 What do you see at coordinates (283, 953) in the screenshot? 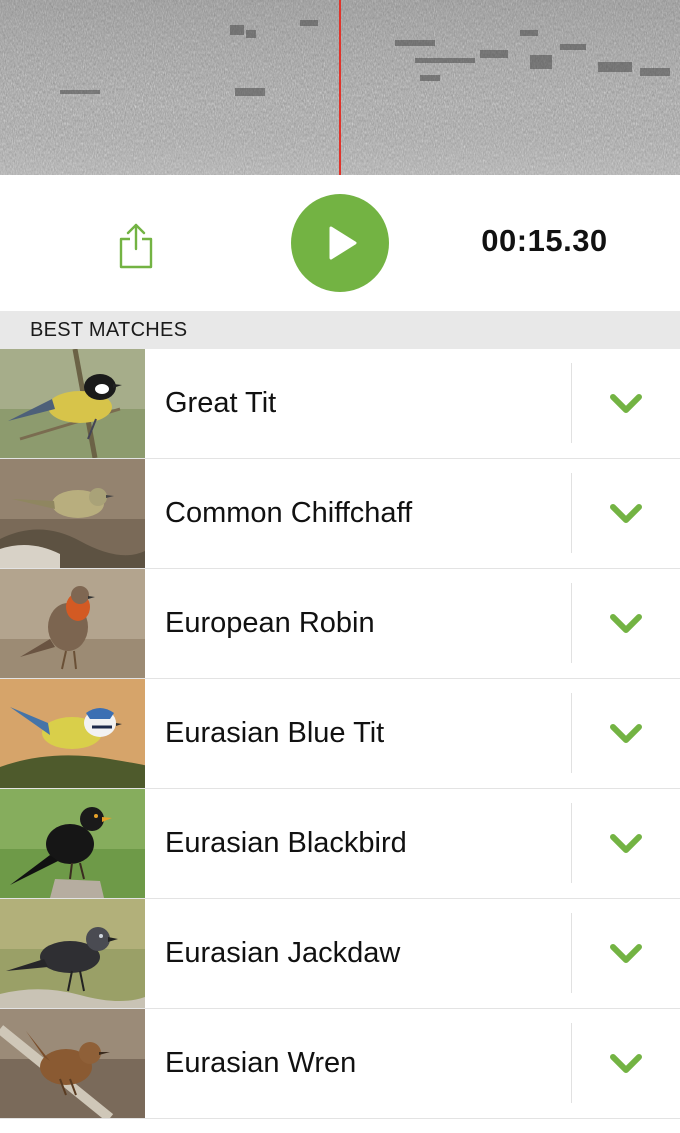
I see `bird-name: Eurasian Jackdaw` at bounding box center [283, 953].